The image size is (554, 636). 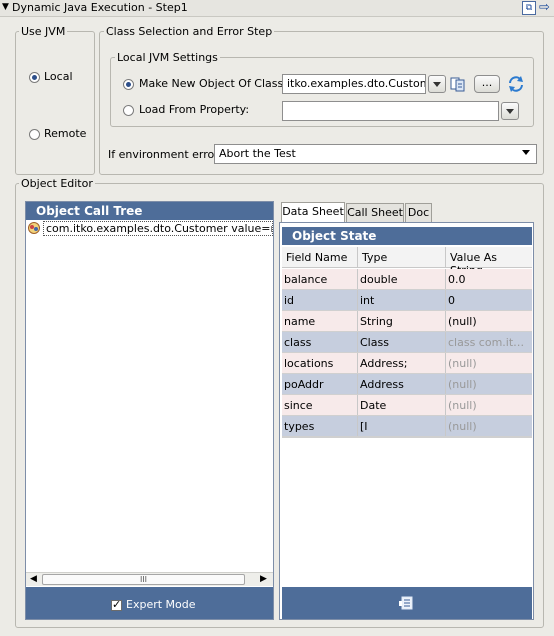 What do you see at coordinates (401, 321) in the screenshot?
I see `cell-type: String` at bounding box center [401, 321].